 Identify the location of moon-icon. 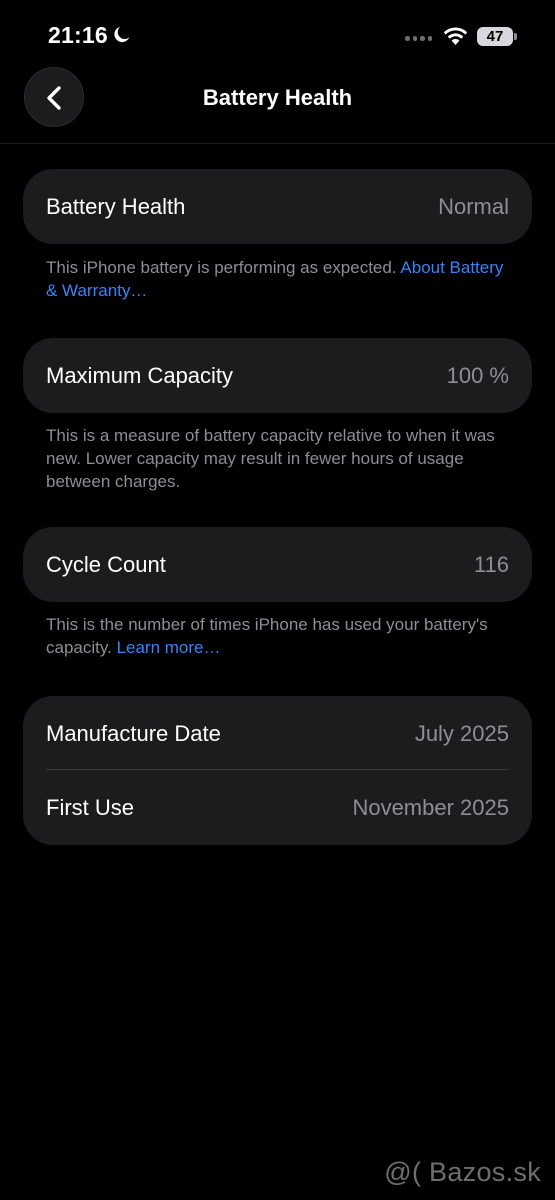
(122, 34).